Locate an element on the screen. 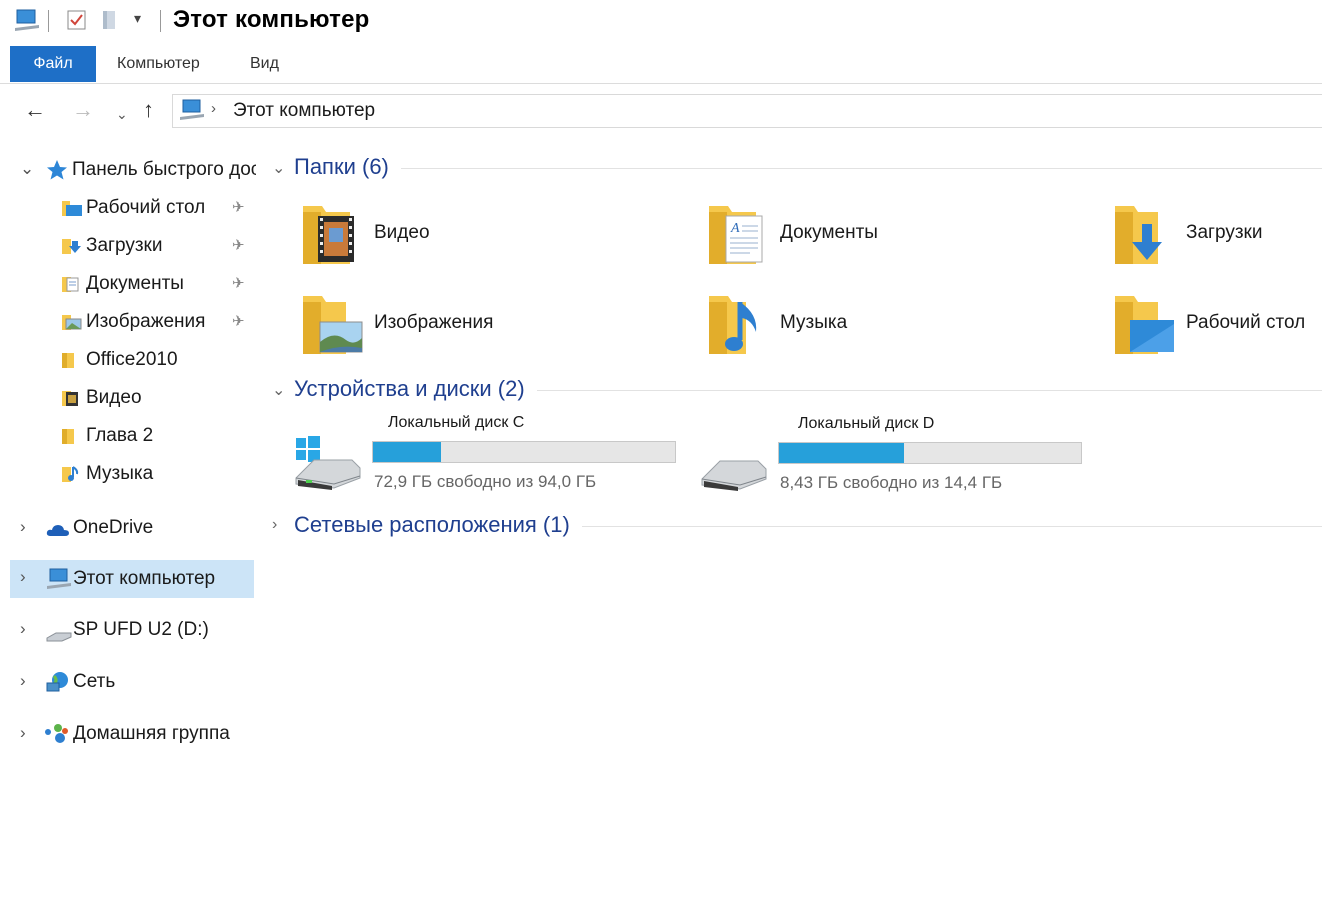 This screenshot has height=916, width=1322. sidebar-item-desktop: Рабочий стол ✈ is located at coordinates (132, 208).